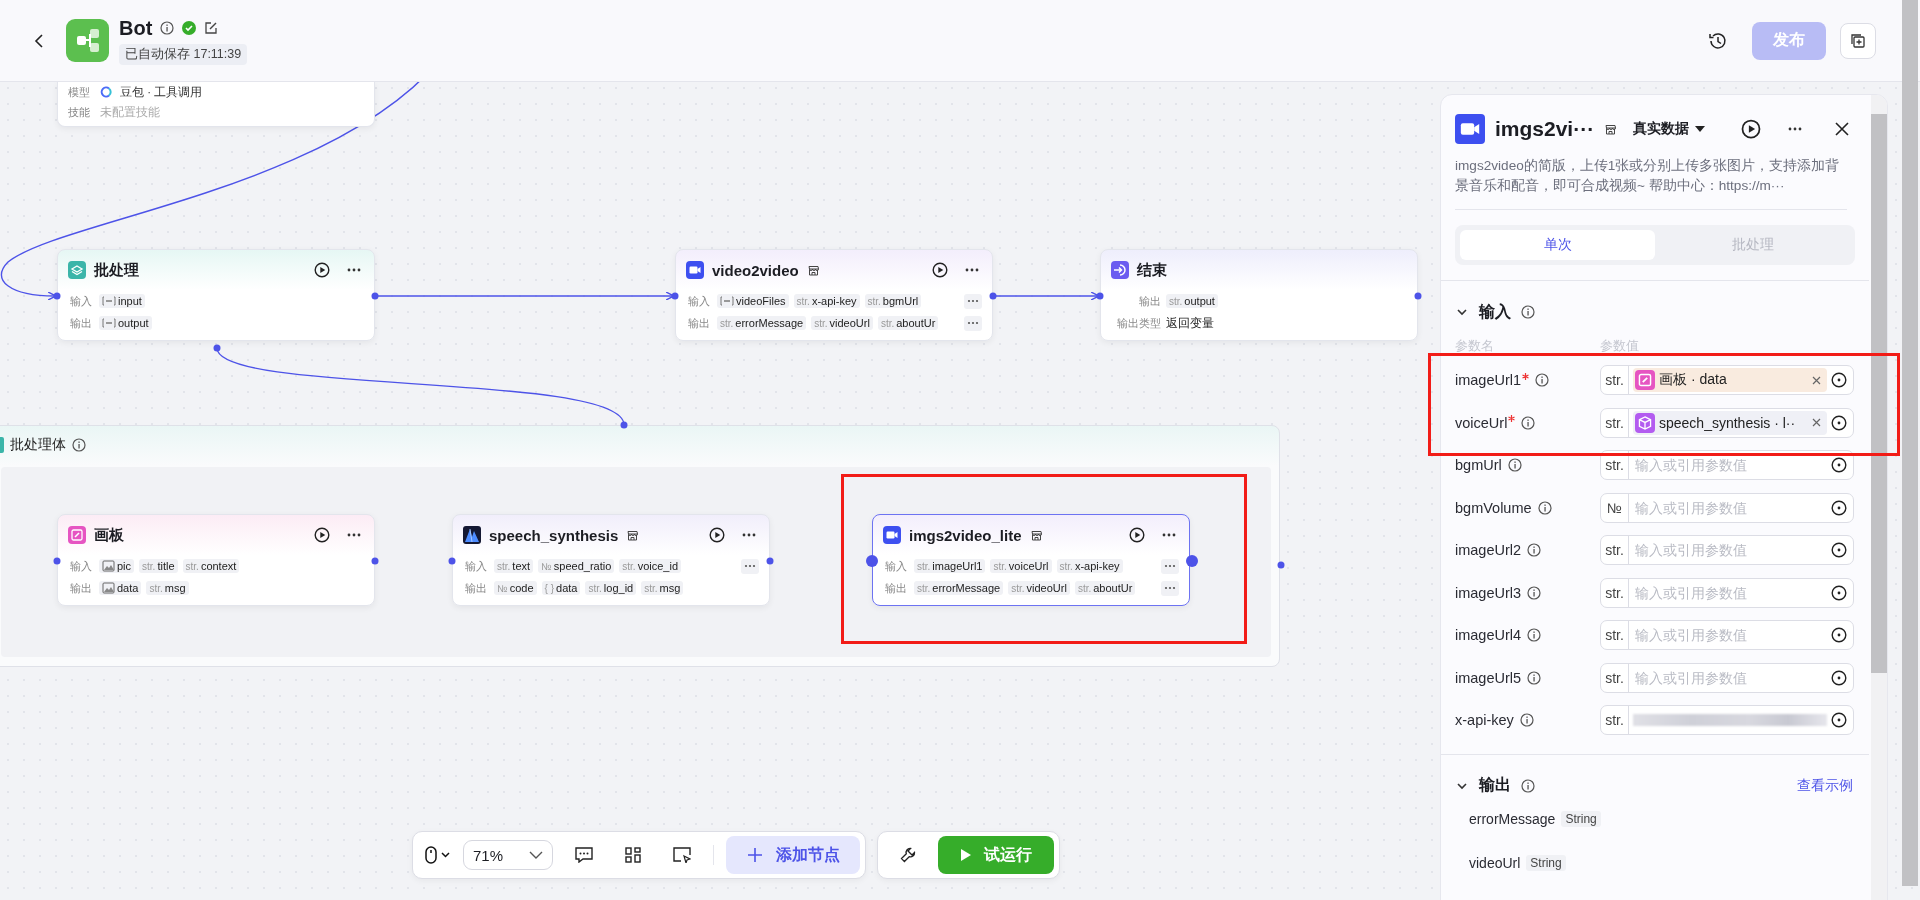 This screenshot has height=900, width=1920. I want to click on panel-title: imgs2vi···, so click(1545, 129).